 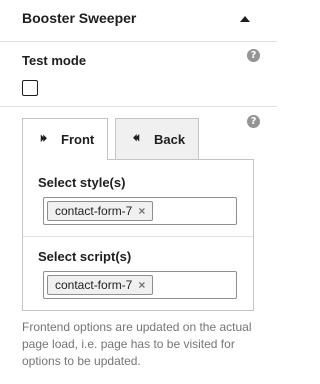 I want to click on tab-front: ⏵⏵ Front, so click(x=65, y=139).